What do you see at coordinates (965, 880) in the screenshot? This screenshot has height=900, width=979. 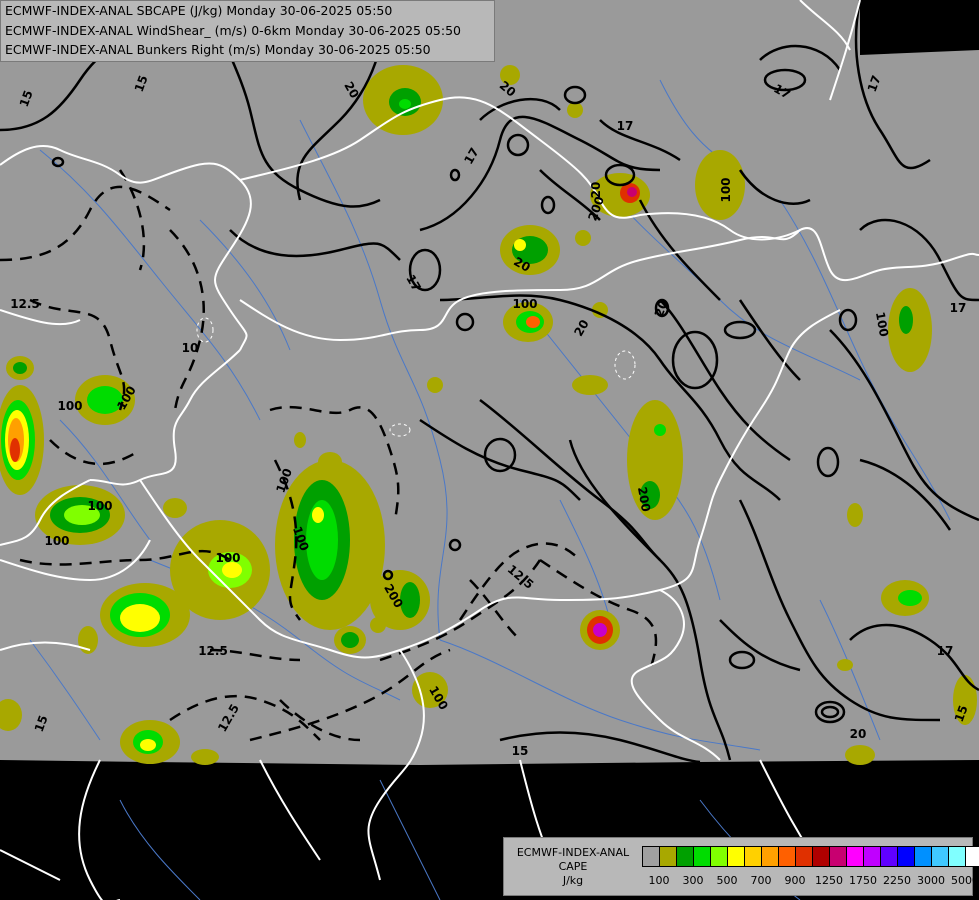 I see `legend-tick-label: 5000` at bounding box center [965, 880].